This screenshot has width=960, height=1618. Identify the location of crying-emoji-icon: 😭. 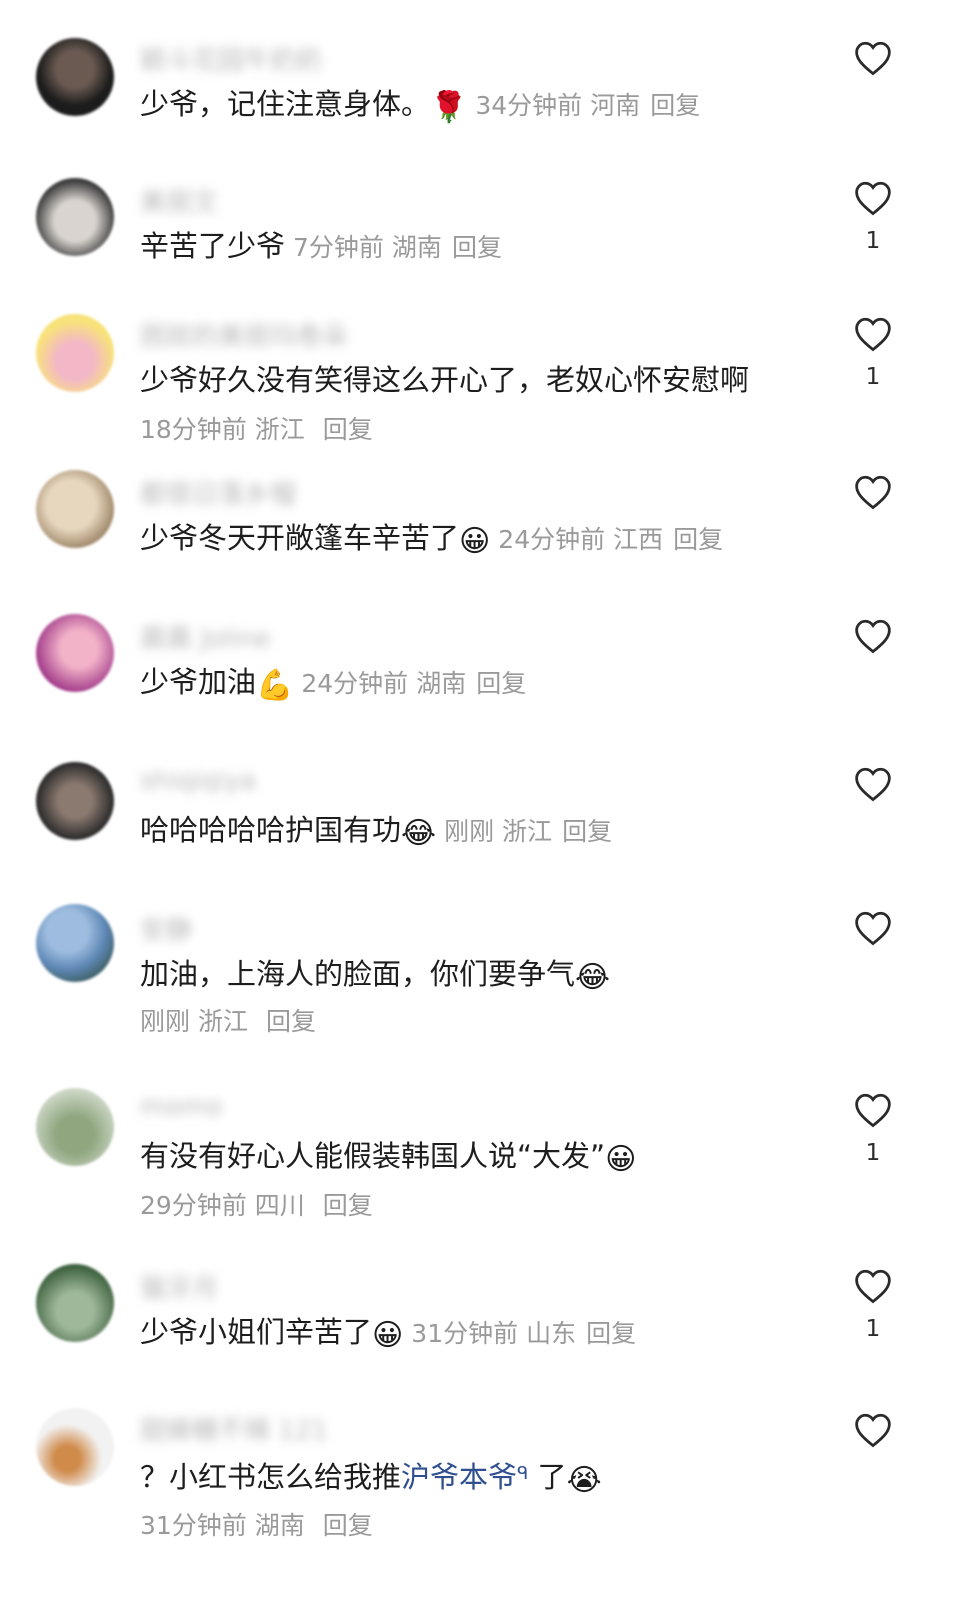
(584, 1480).